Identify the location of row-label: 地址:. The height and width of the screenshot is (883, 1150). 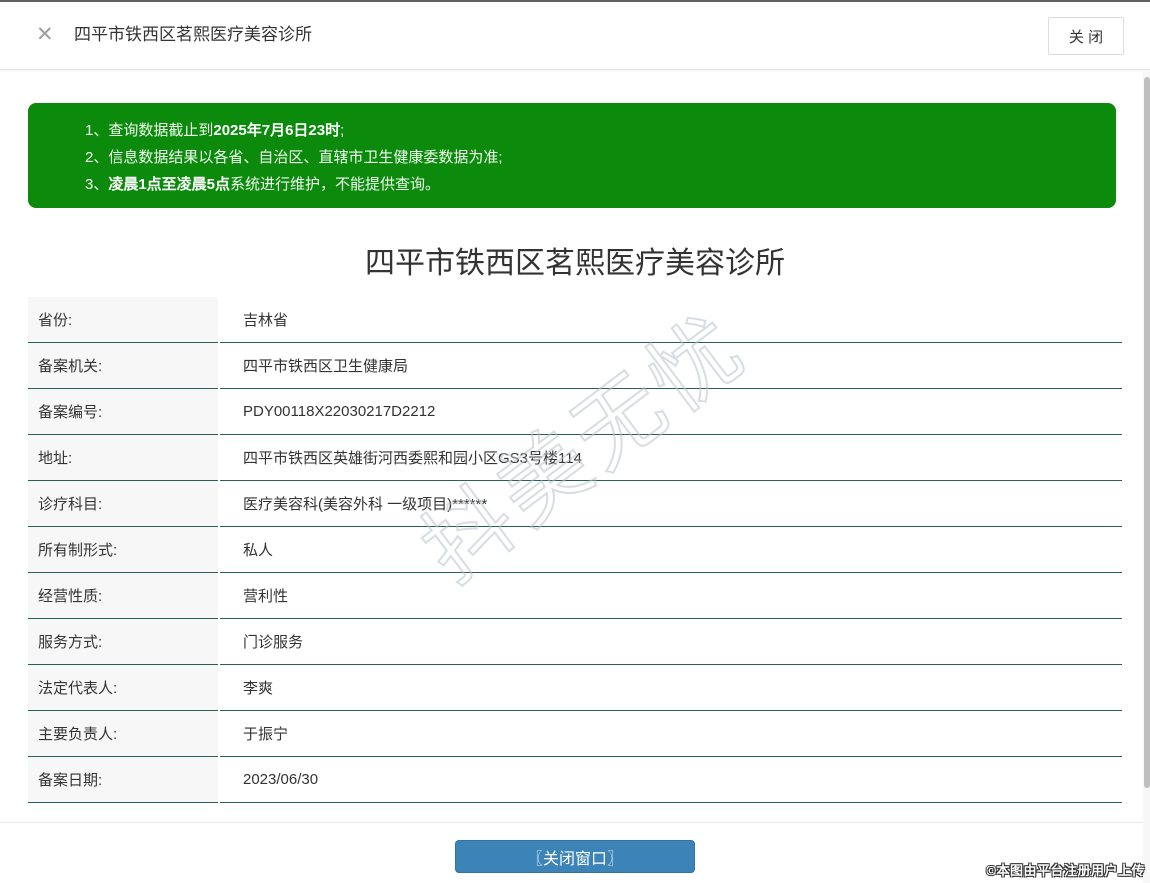
(123, 458).